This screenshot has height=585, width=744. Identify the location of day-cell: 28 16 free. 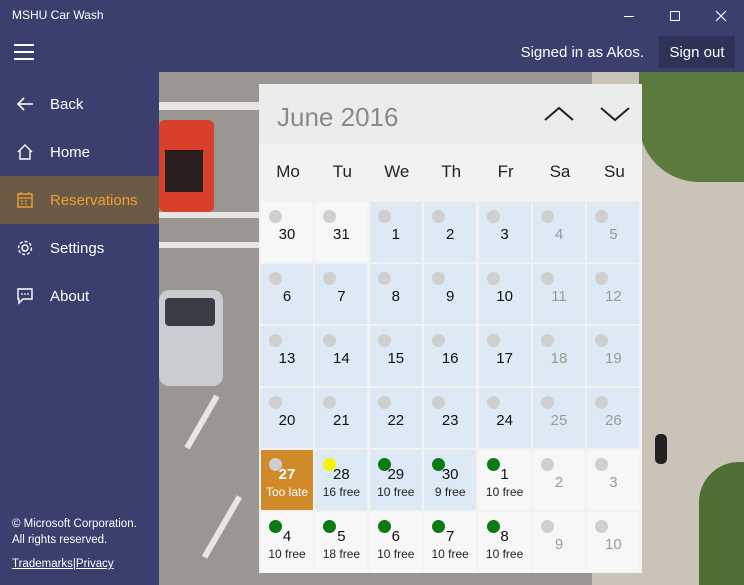
(341, 480).